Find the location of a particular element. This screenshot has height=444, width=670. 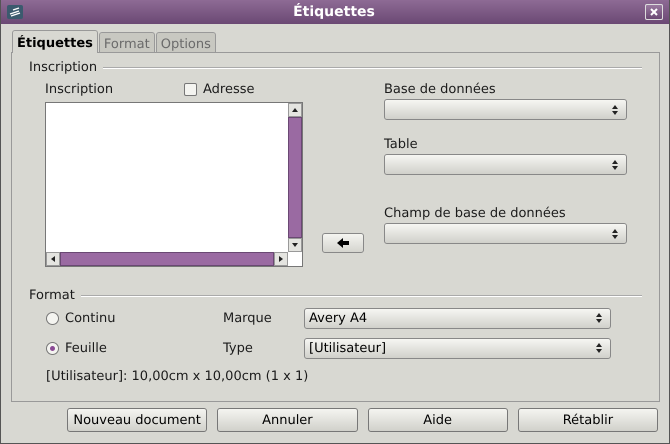

label-size-text: [Utilisateur]: 10,00cm x 10,00cm (1 x 1) is located at coordinates (178, 376).